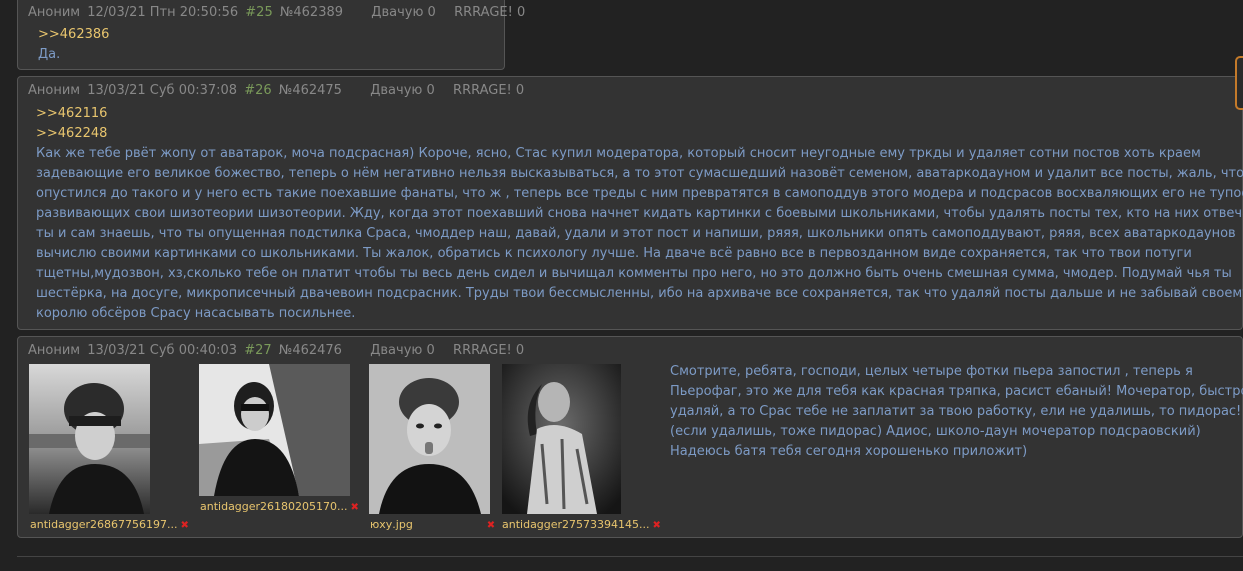 This screenshot has height=571, width=1243. I want to click on divider, so click(630, 556).